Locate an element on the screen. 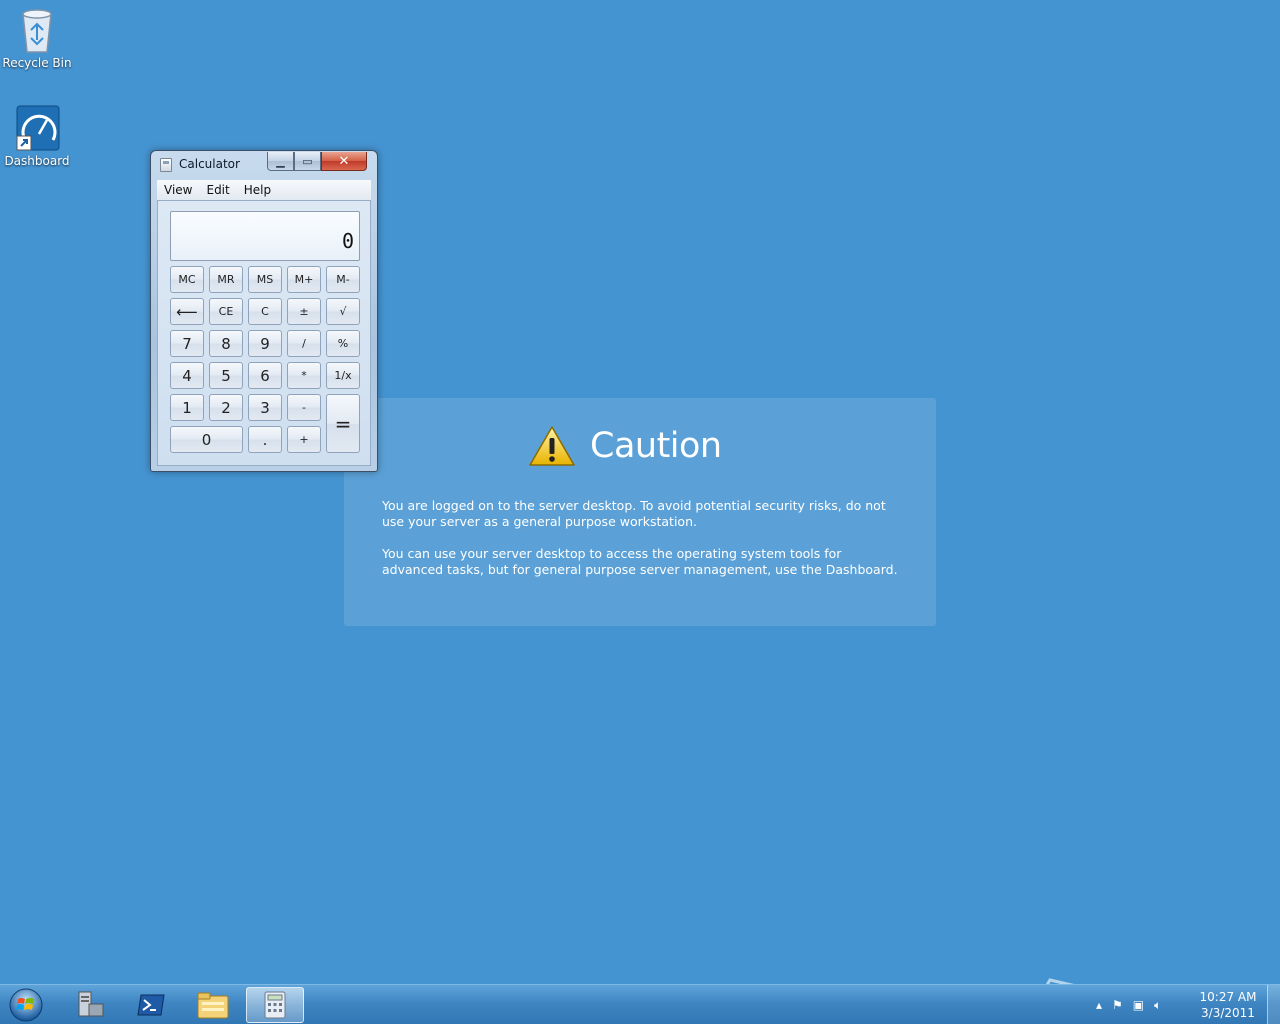 The height and width of the screenshot is (1024, 1280). desktop-icon-dashboard: Dashboard is located at coordinates (37, 136).